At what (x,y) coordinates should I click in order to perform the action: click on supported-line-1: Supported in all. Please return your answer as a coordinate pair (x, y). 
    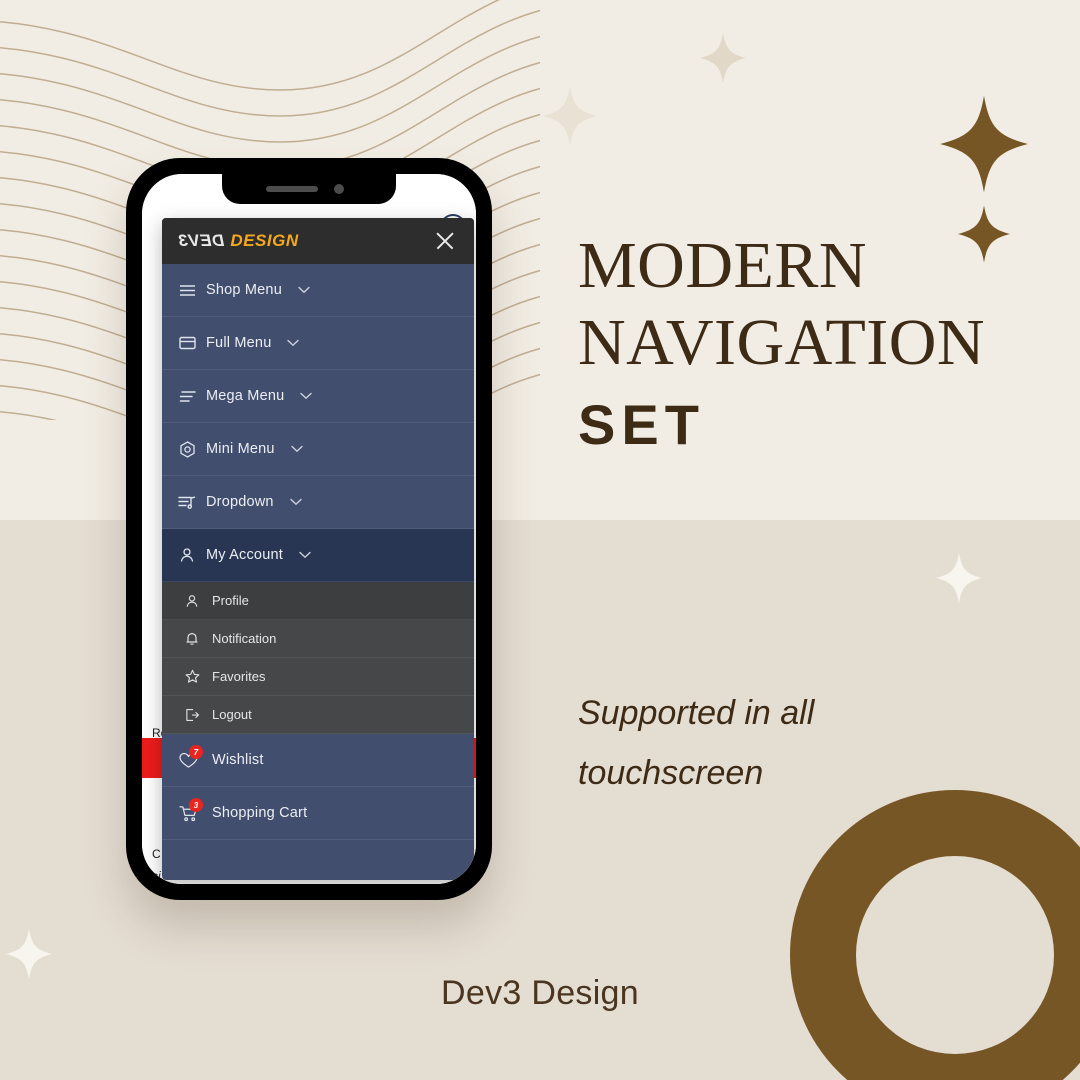
    Looking at the image, I should click on (696, 713).